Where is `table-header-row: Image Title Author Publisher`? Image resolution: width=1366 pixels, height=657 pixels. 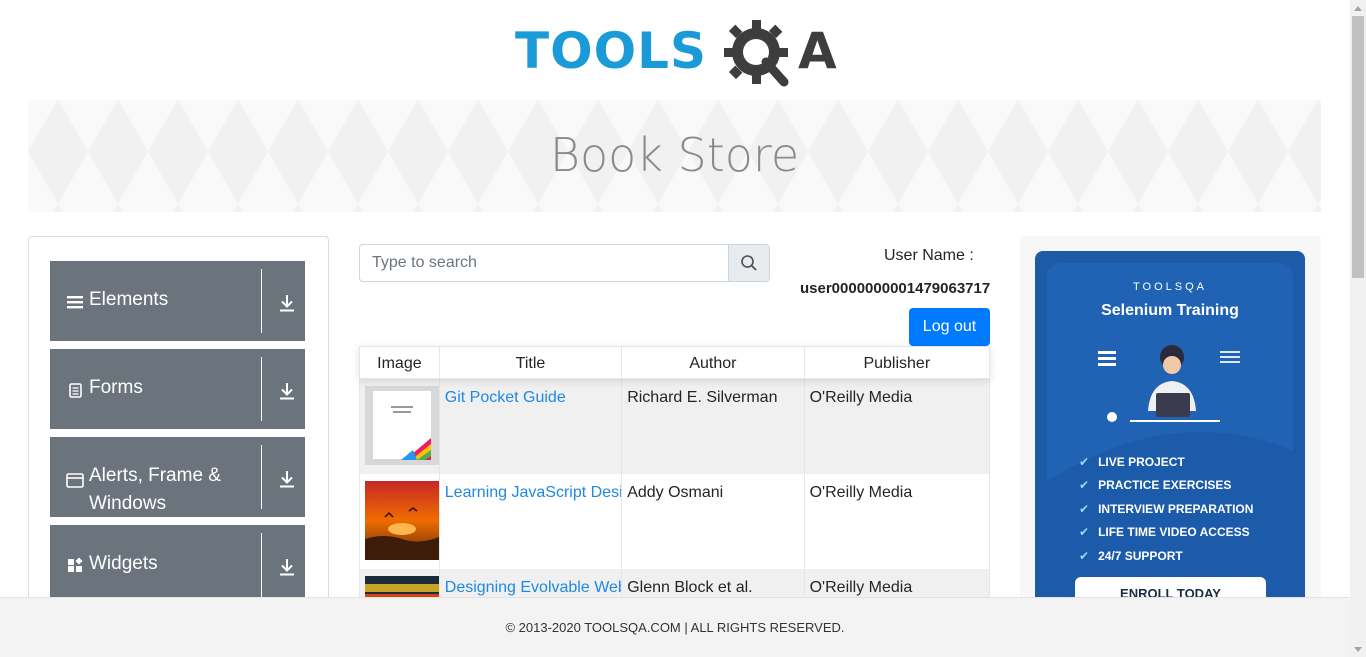 table-header-row: Image Title Author Publisher is located at coordinates (674, 362).